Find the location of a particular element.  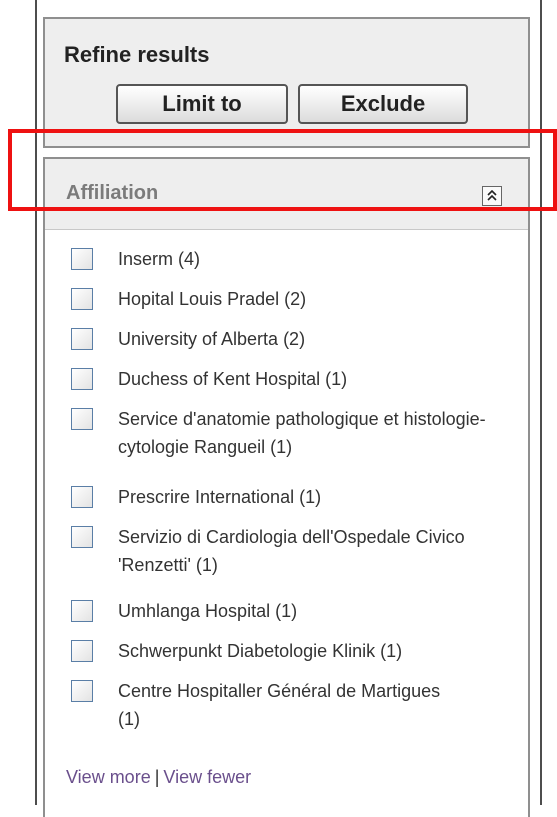

facet-label: Hopital Louis Pradel (2) is located at coordinates (318, 299).